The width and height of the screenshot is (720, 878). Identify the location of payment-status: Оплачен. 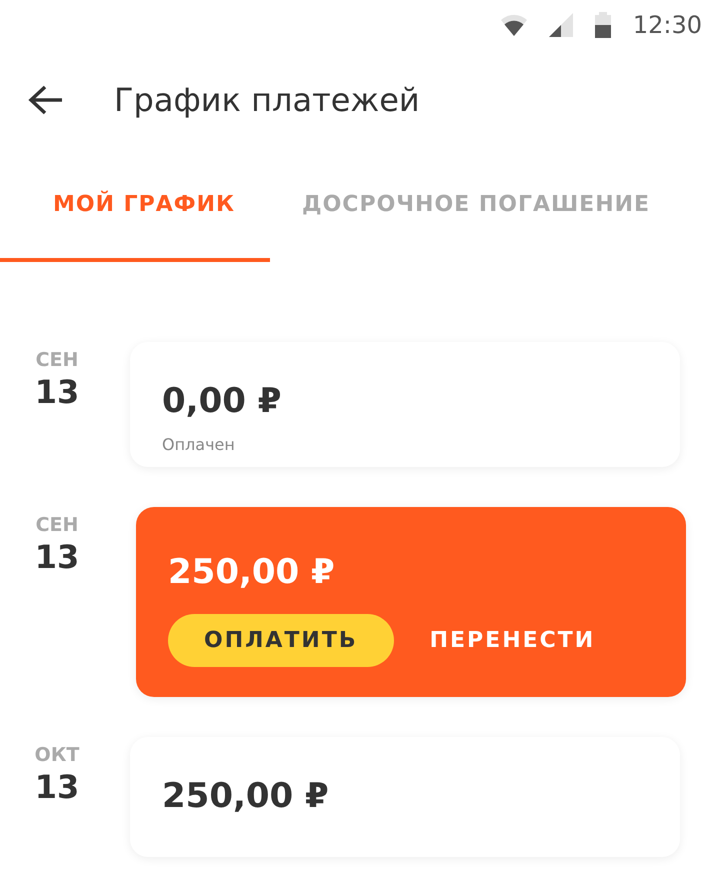
(199, 445).